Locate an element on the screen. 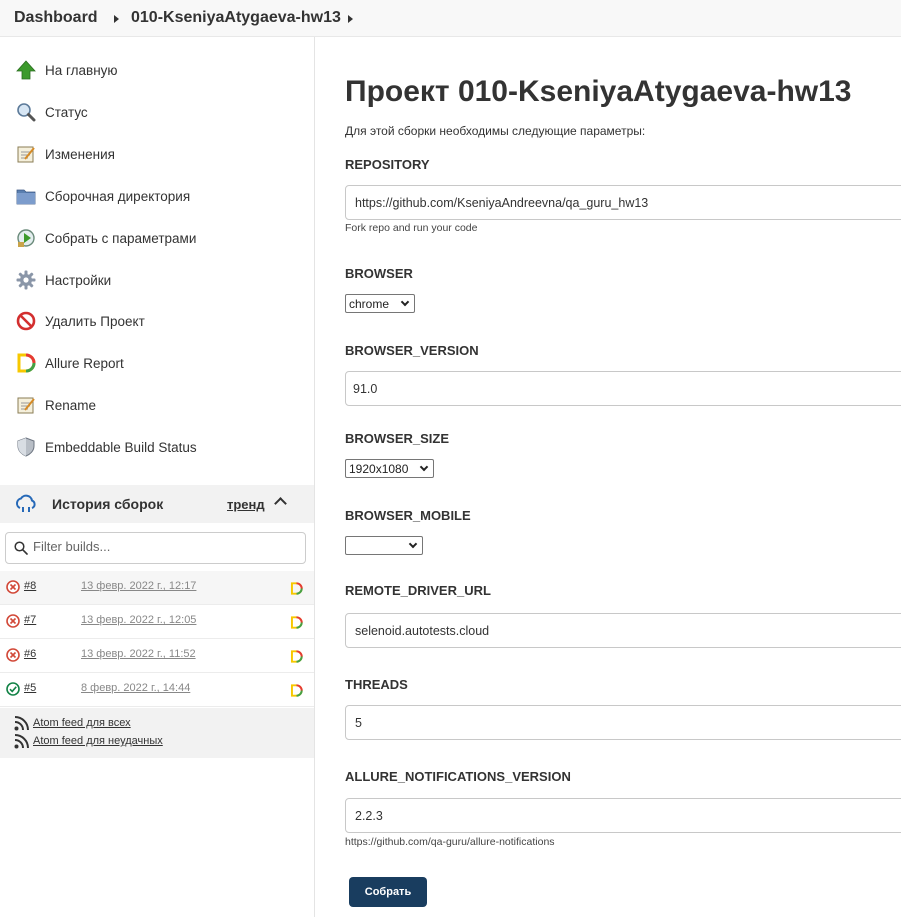 Image resolution: width=901 pixels, height=917 pixels. browser-version-input: 91.0 is located at coordinates (623, 388).